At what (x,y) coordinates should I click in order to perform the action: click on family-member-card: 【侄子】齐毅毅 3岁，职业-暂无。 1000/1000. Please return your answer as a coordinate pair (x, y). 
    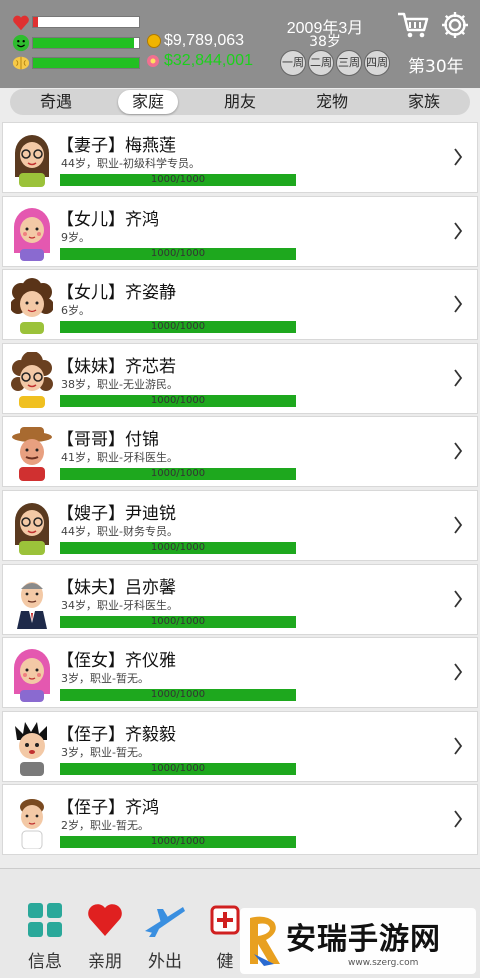
    Looking at the image, I should click on (240, 746).